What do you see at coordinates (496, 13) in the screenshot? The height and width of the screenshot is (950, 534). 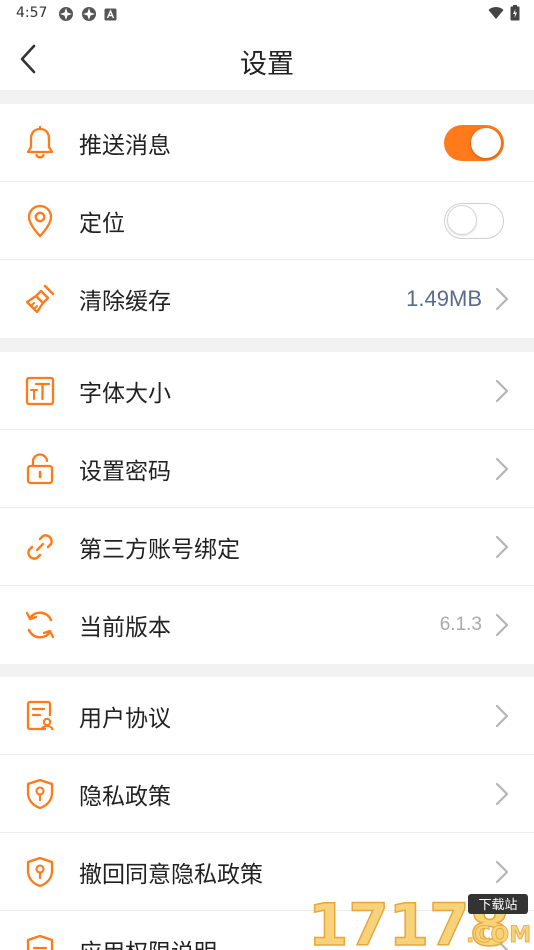 I see `wifi-icon` at bounding box center [496, 13].